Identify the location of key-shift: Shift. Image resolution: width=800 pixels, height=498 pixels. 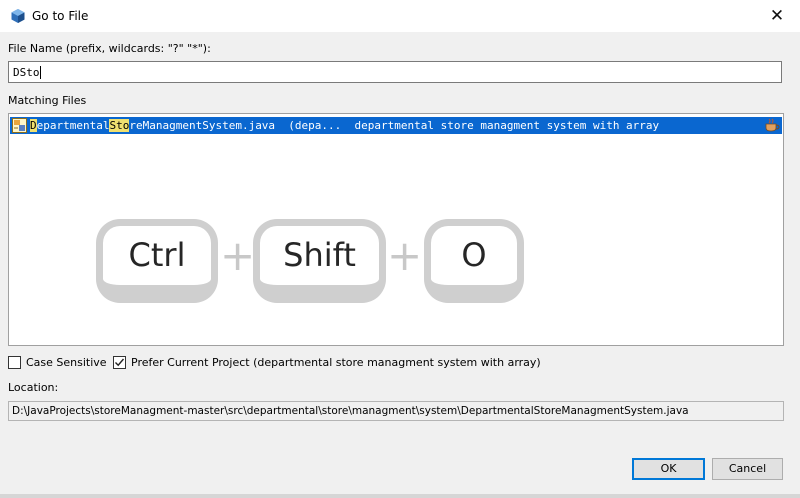
(319, 261).